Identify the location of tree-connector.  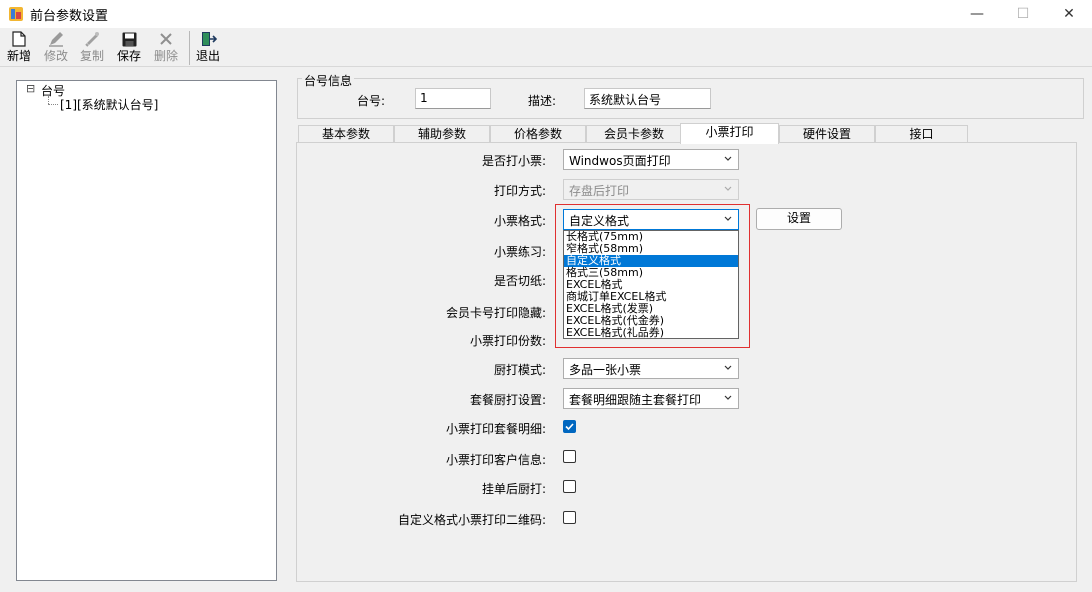
(48, 100).